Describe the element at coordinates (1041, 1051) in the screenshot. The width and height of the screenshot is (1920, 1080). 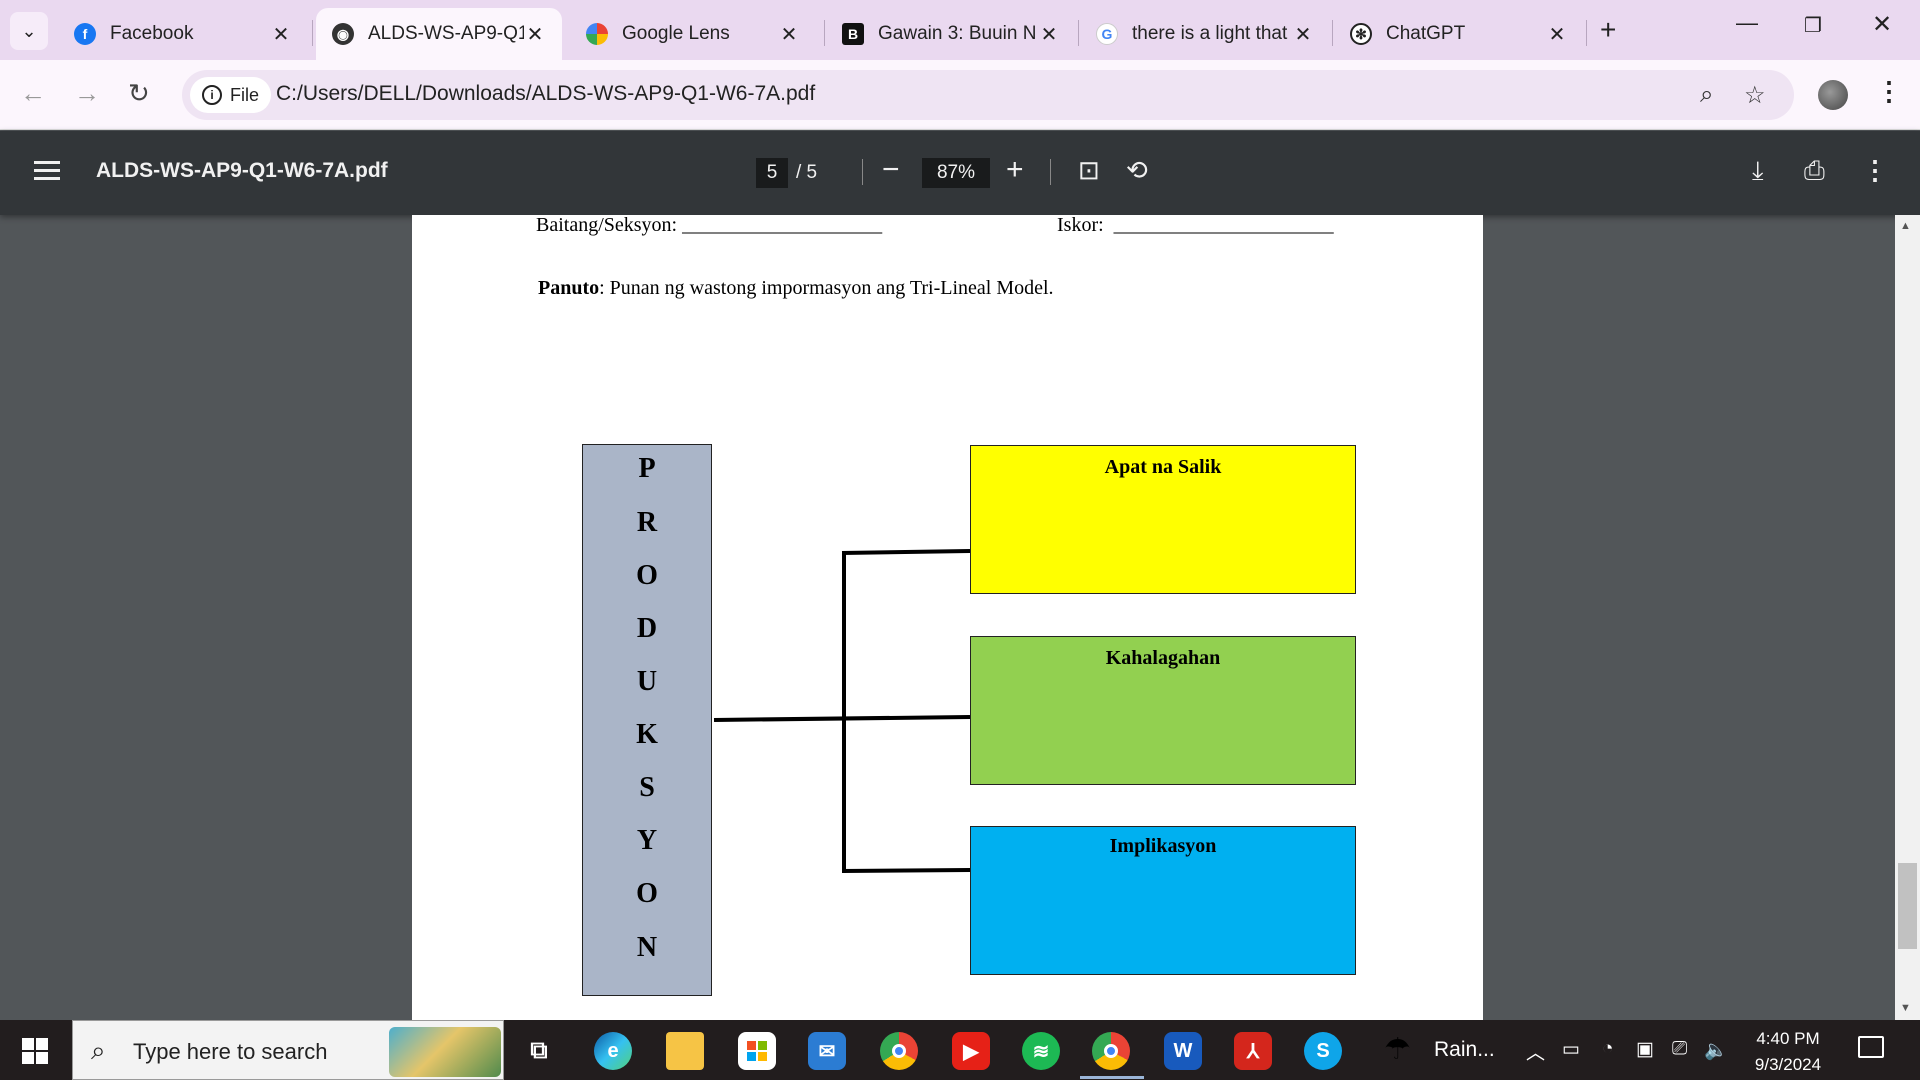
I see `spotify-icon: ≋` at that location.